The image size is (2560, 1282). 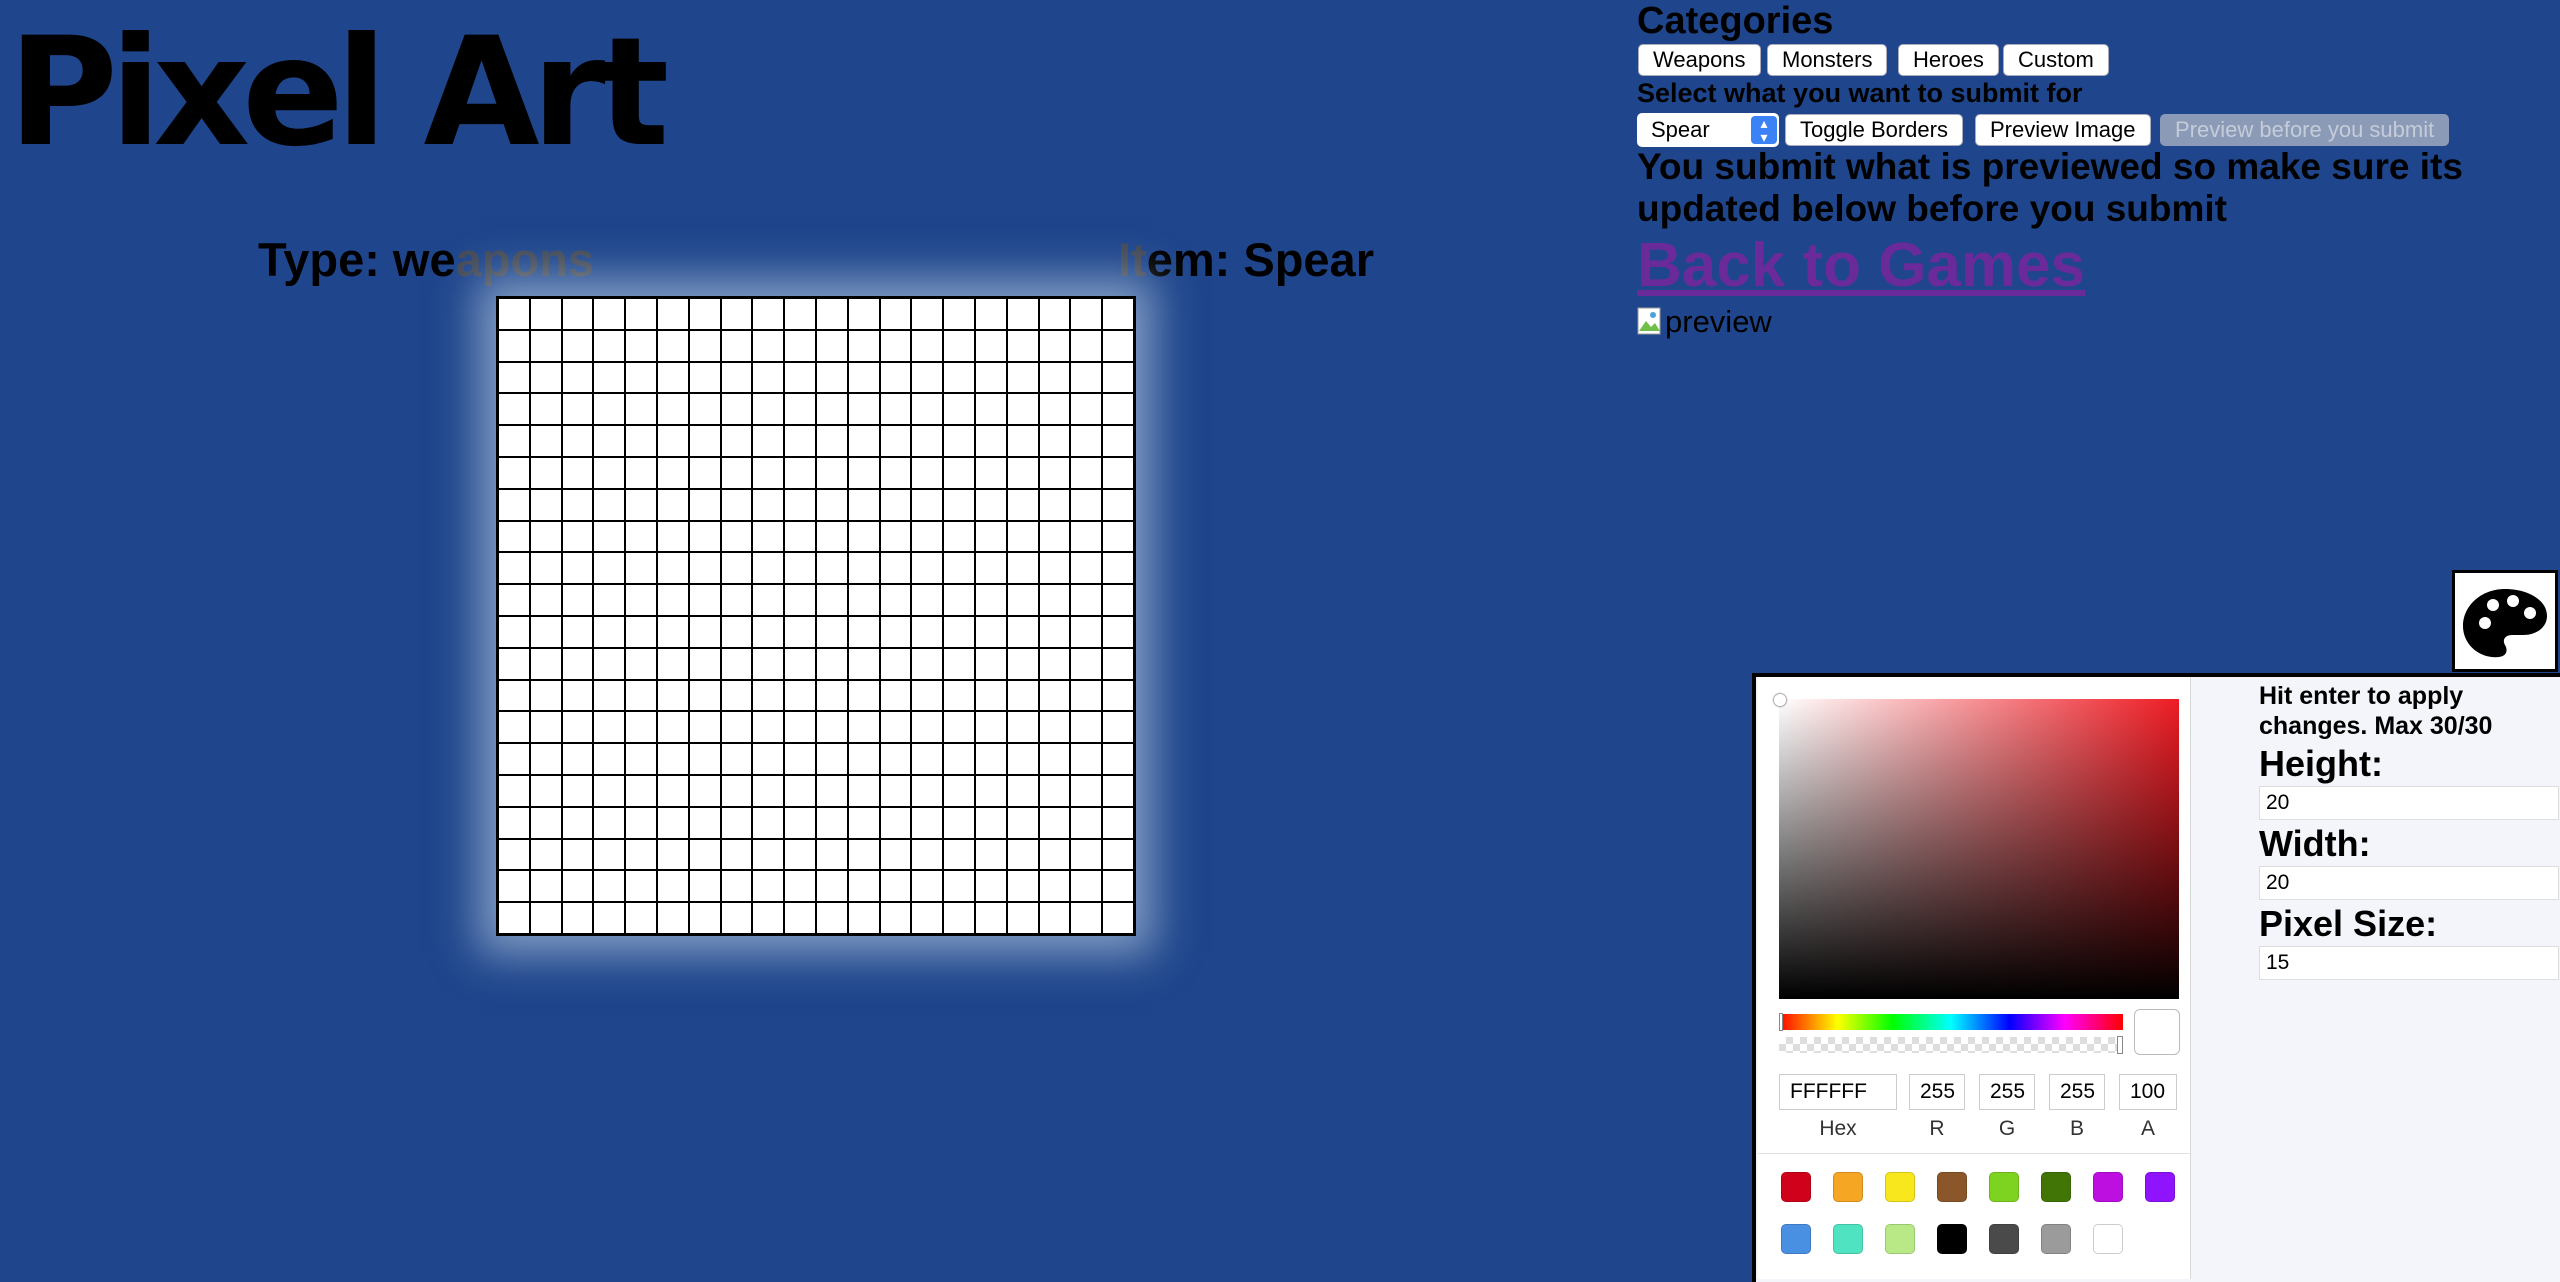 What do you see at coordinates (1780, 700) in the screenshot?
I see `saturation-handle` at bounding box center [1780, 700].